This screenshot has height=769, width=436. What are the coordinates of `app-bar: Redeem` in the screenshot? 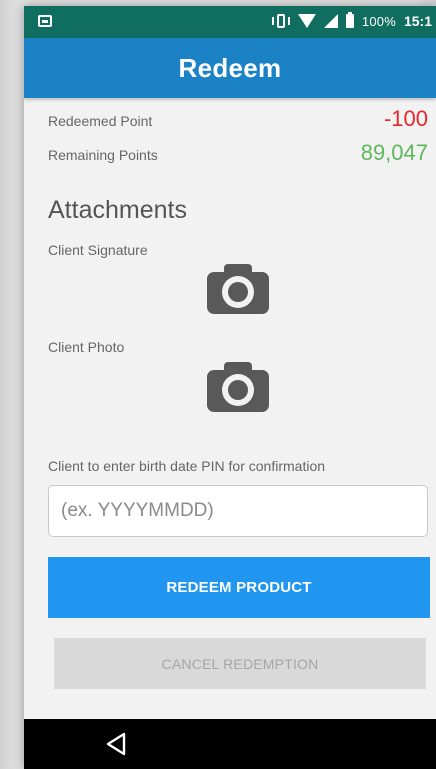 It's located at (230, 68).